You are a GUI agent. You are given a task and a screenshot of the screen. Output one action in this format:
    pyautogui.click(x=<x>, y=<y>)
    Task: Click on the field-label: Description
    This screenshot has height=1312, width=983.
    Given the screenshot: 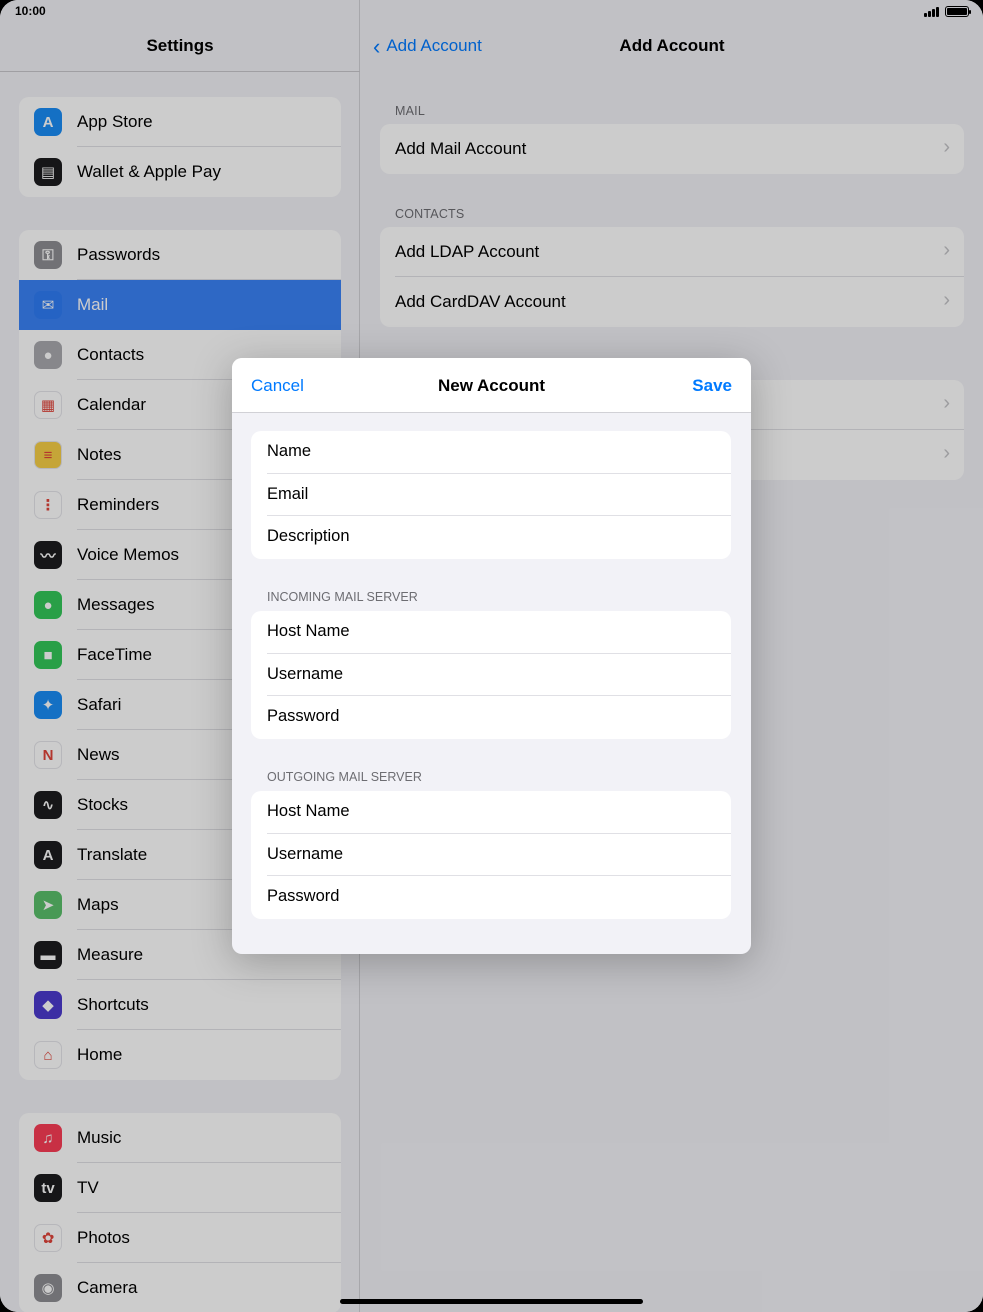 What is the action you would take?
    pyautogui.click(x=308, y=536)
    